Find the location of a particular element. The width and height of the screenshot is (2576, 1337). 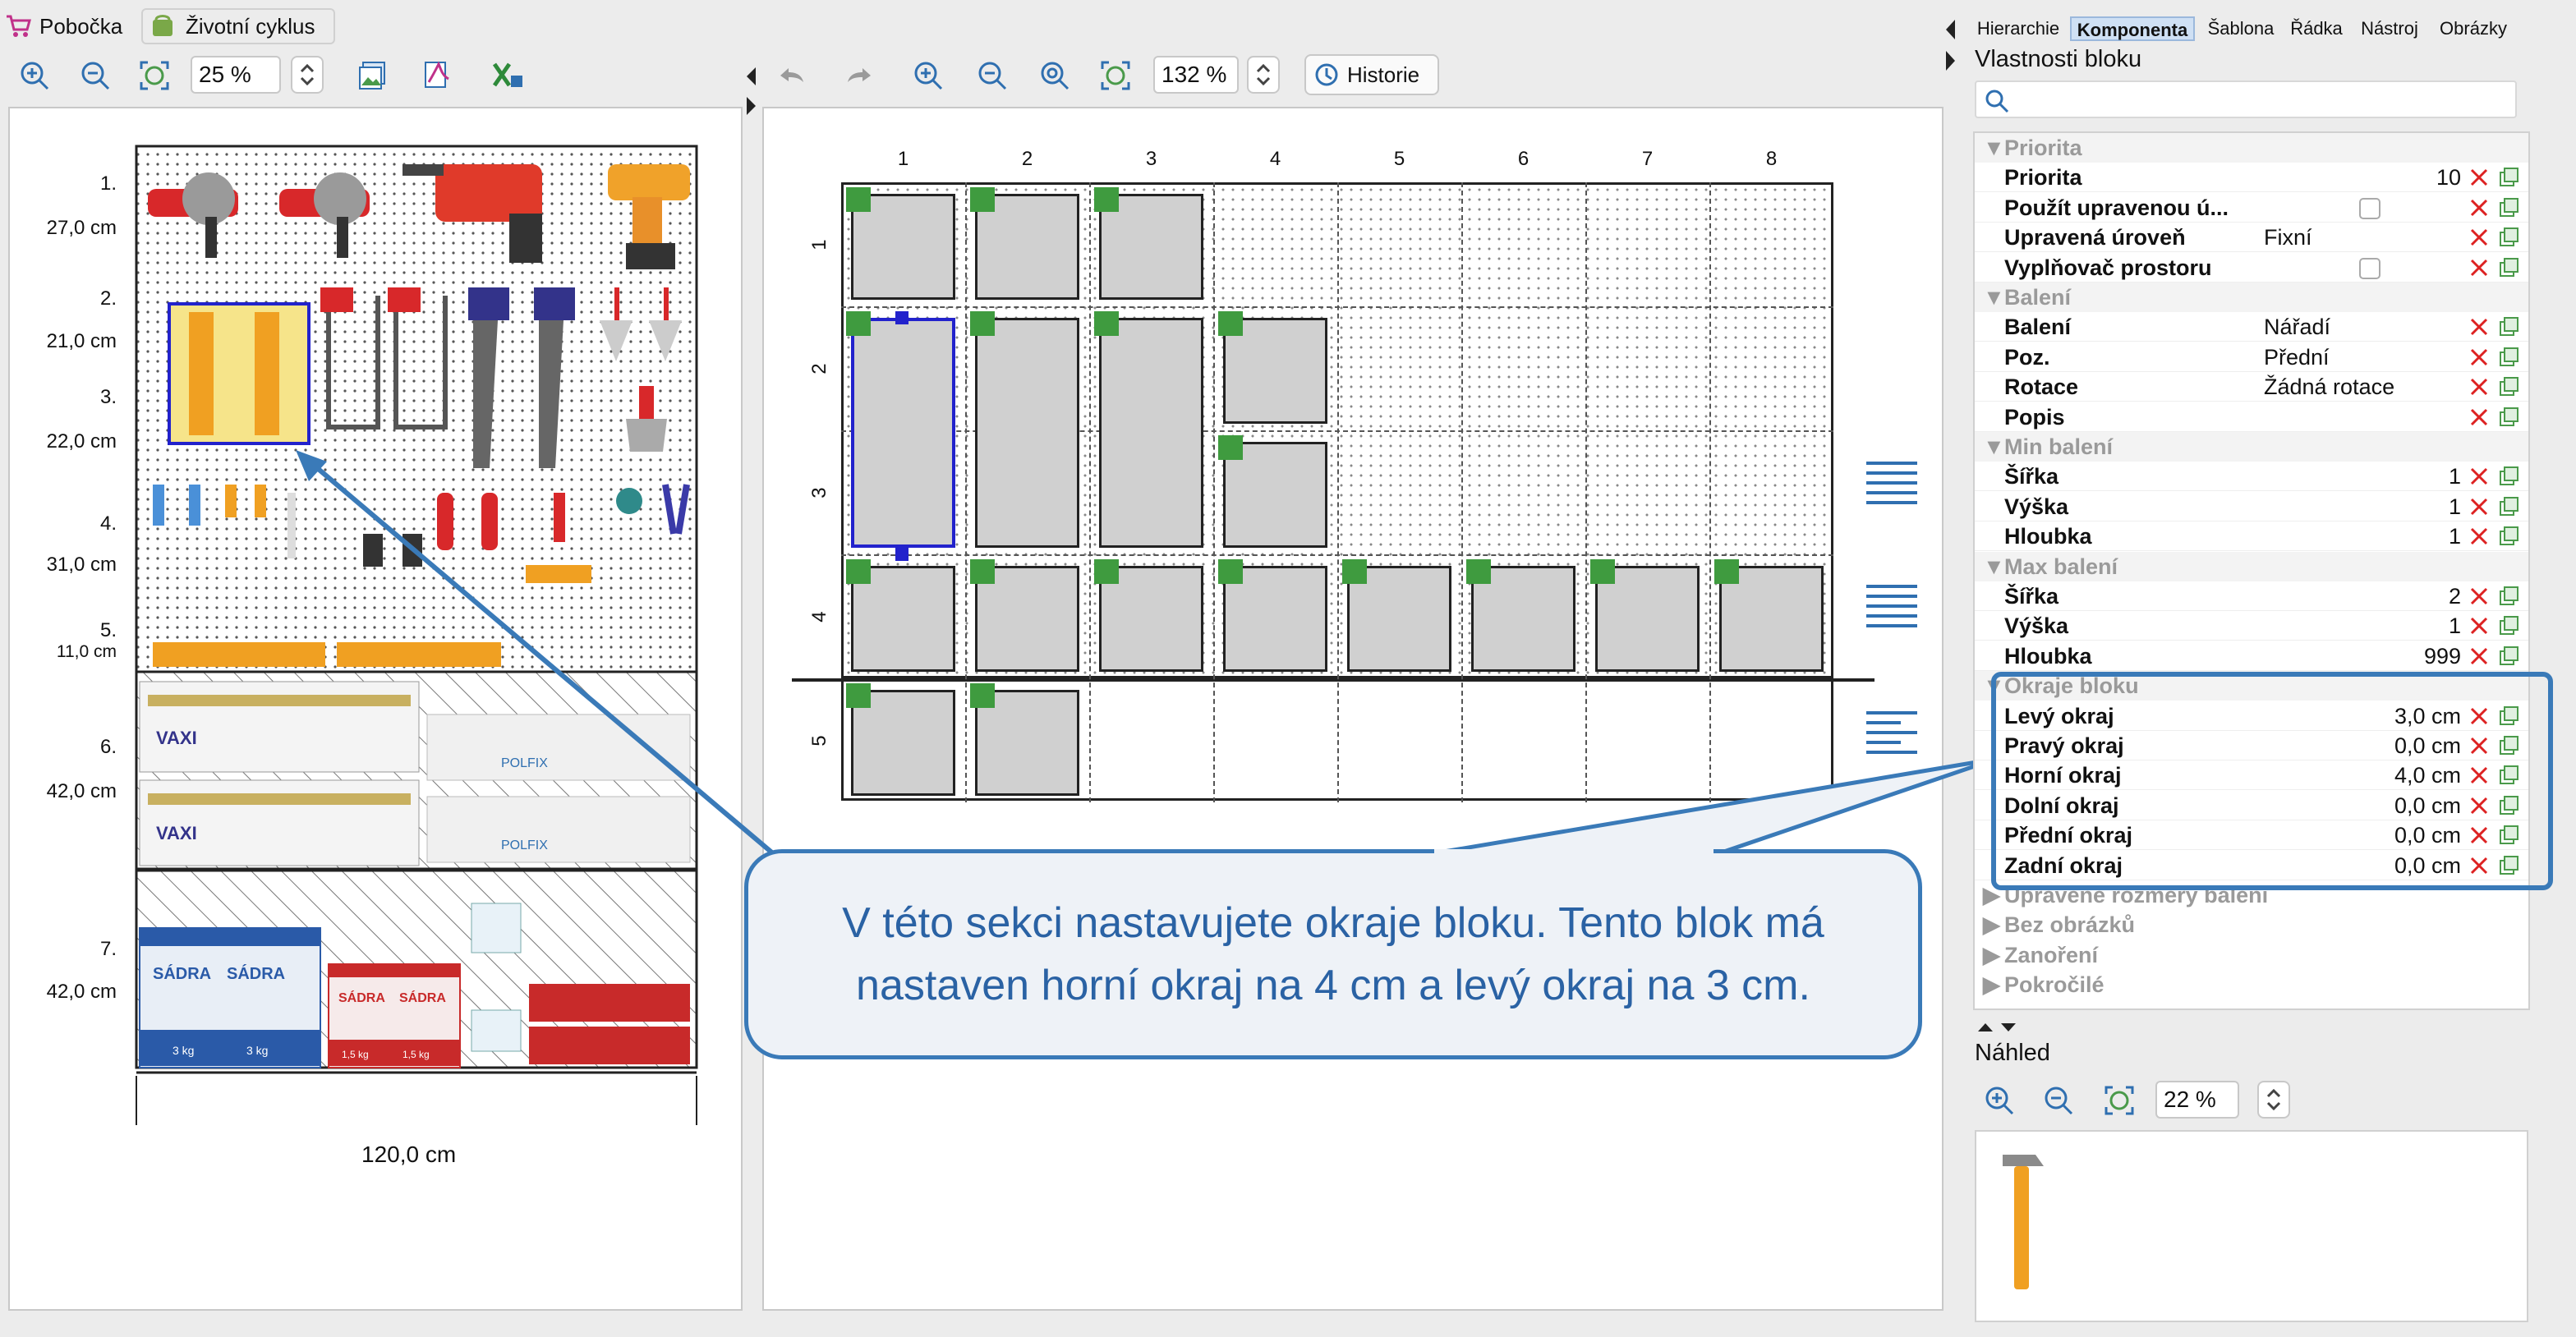

properties-title: Vlastnosti bloku is located at coordinates (2058, 59).